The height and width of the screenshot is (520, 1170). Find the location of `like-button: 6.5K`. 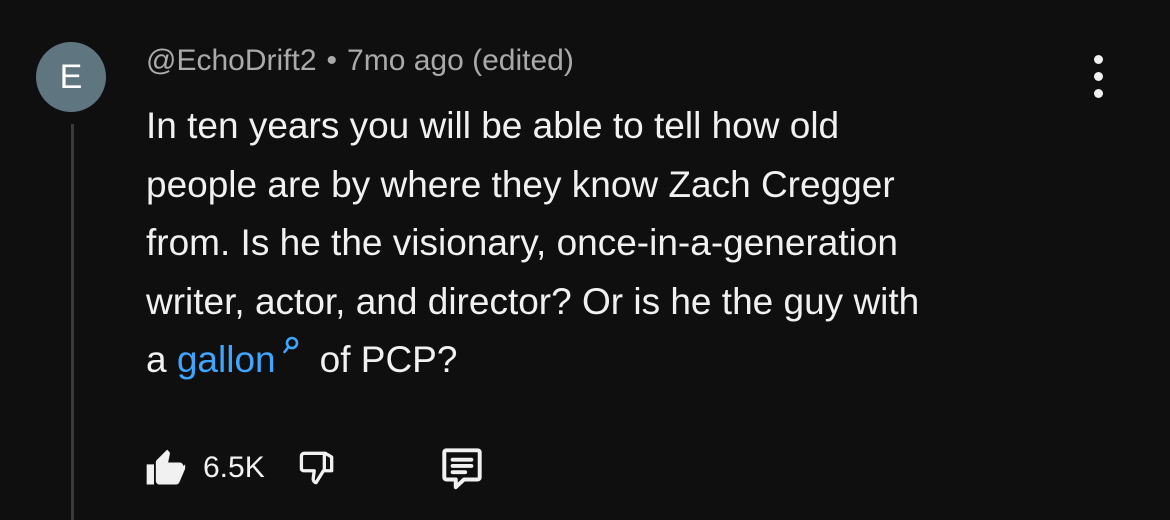

like-button: 6.5K is located at coordinates (204, 468).